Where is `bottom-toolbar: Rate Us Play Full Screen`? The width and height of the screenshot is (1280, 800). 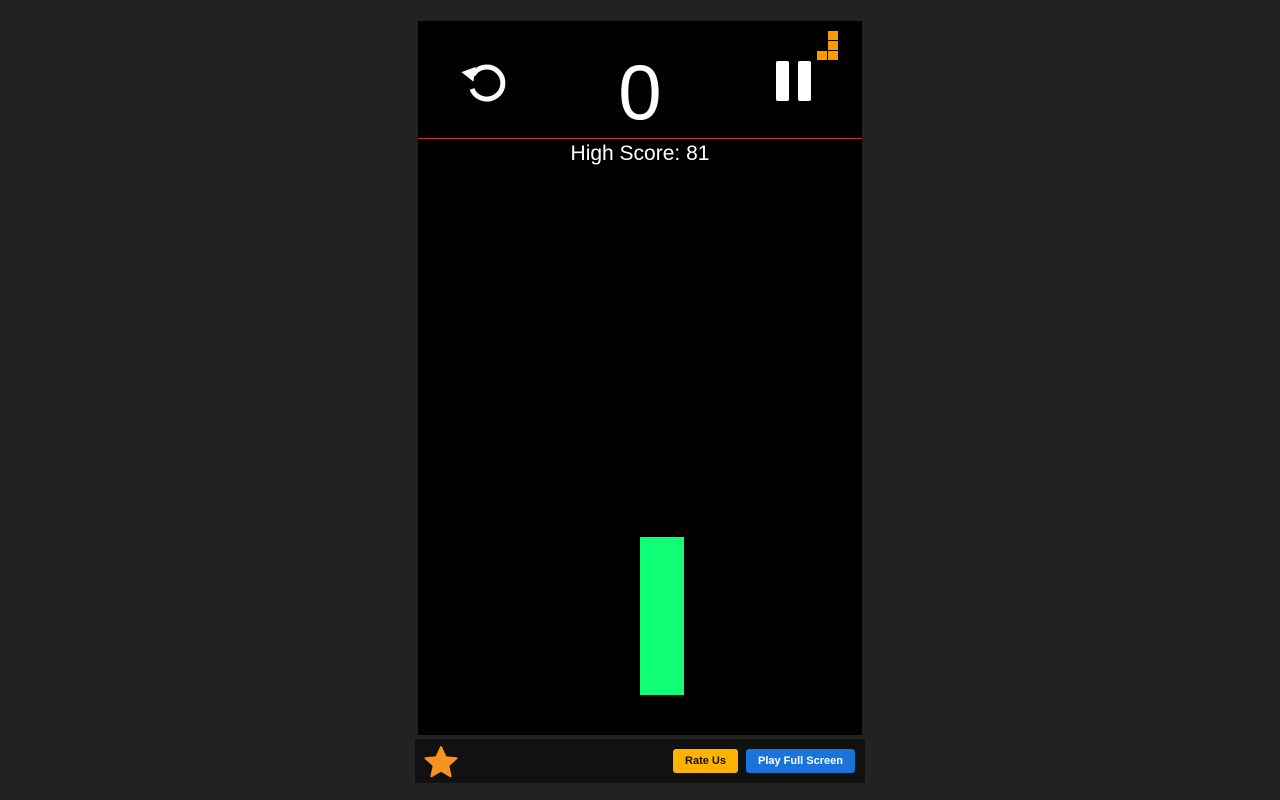 bottom-toolbar: Rate Us Play Full Screen is located at coordinates (640, 761).